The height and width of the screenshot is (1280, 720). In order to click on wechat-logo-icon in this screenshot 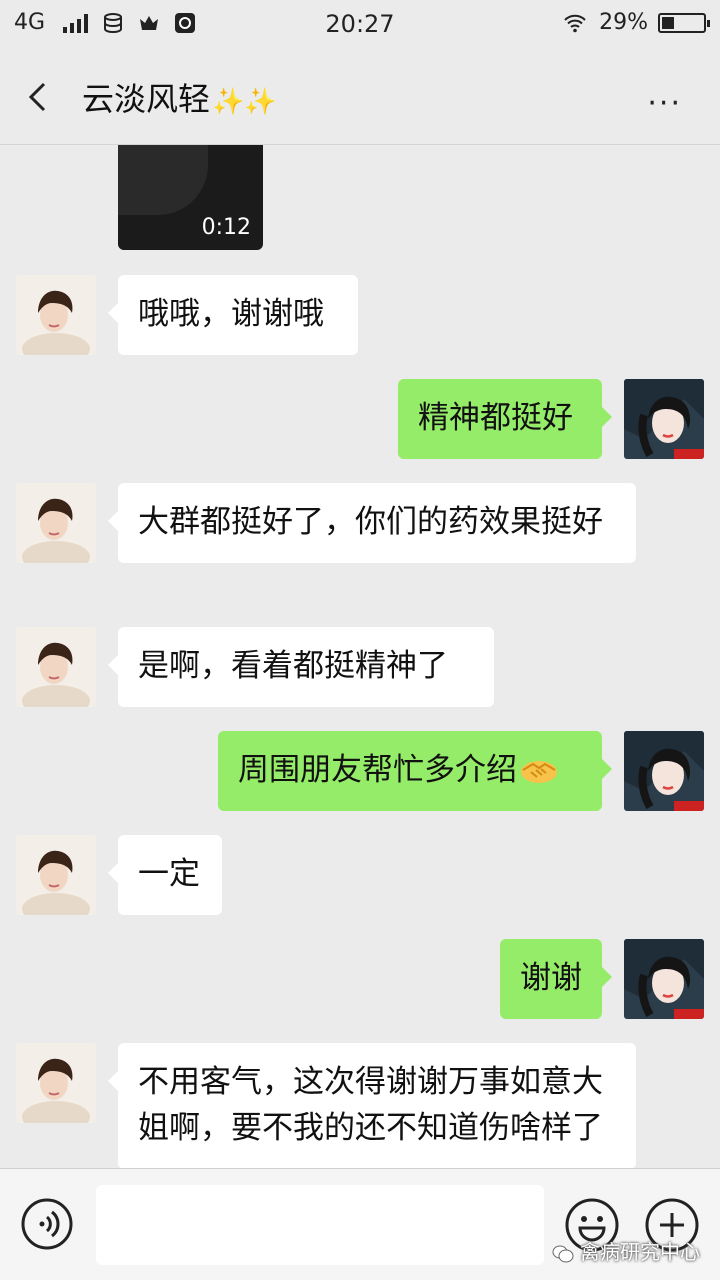, I will do `click(563, 1253)`.